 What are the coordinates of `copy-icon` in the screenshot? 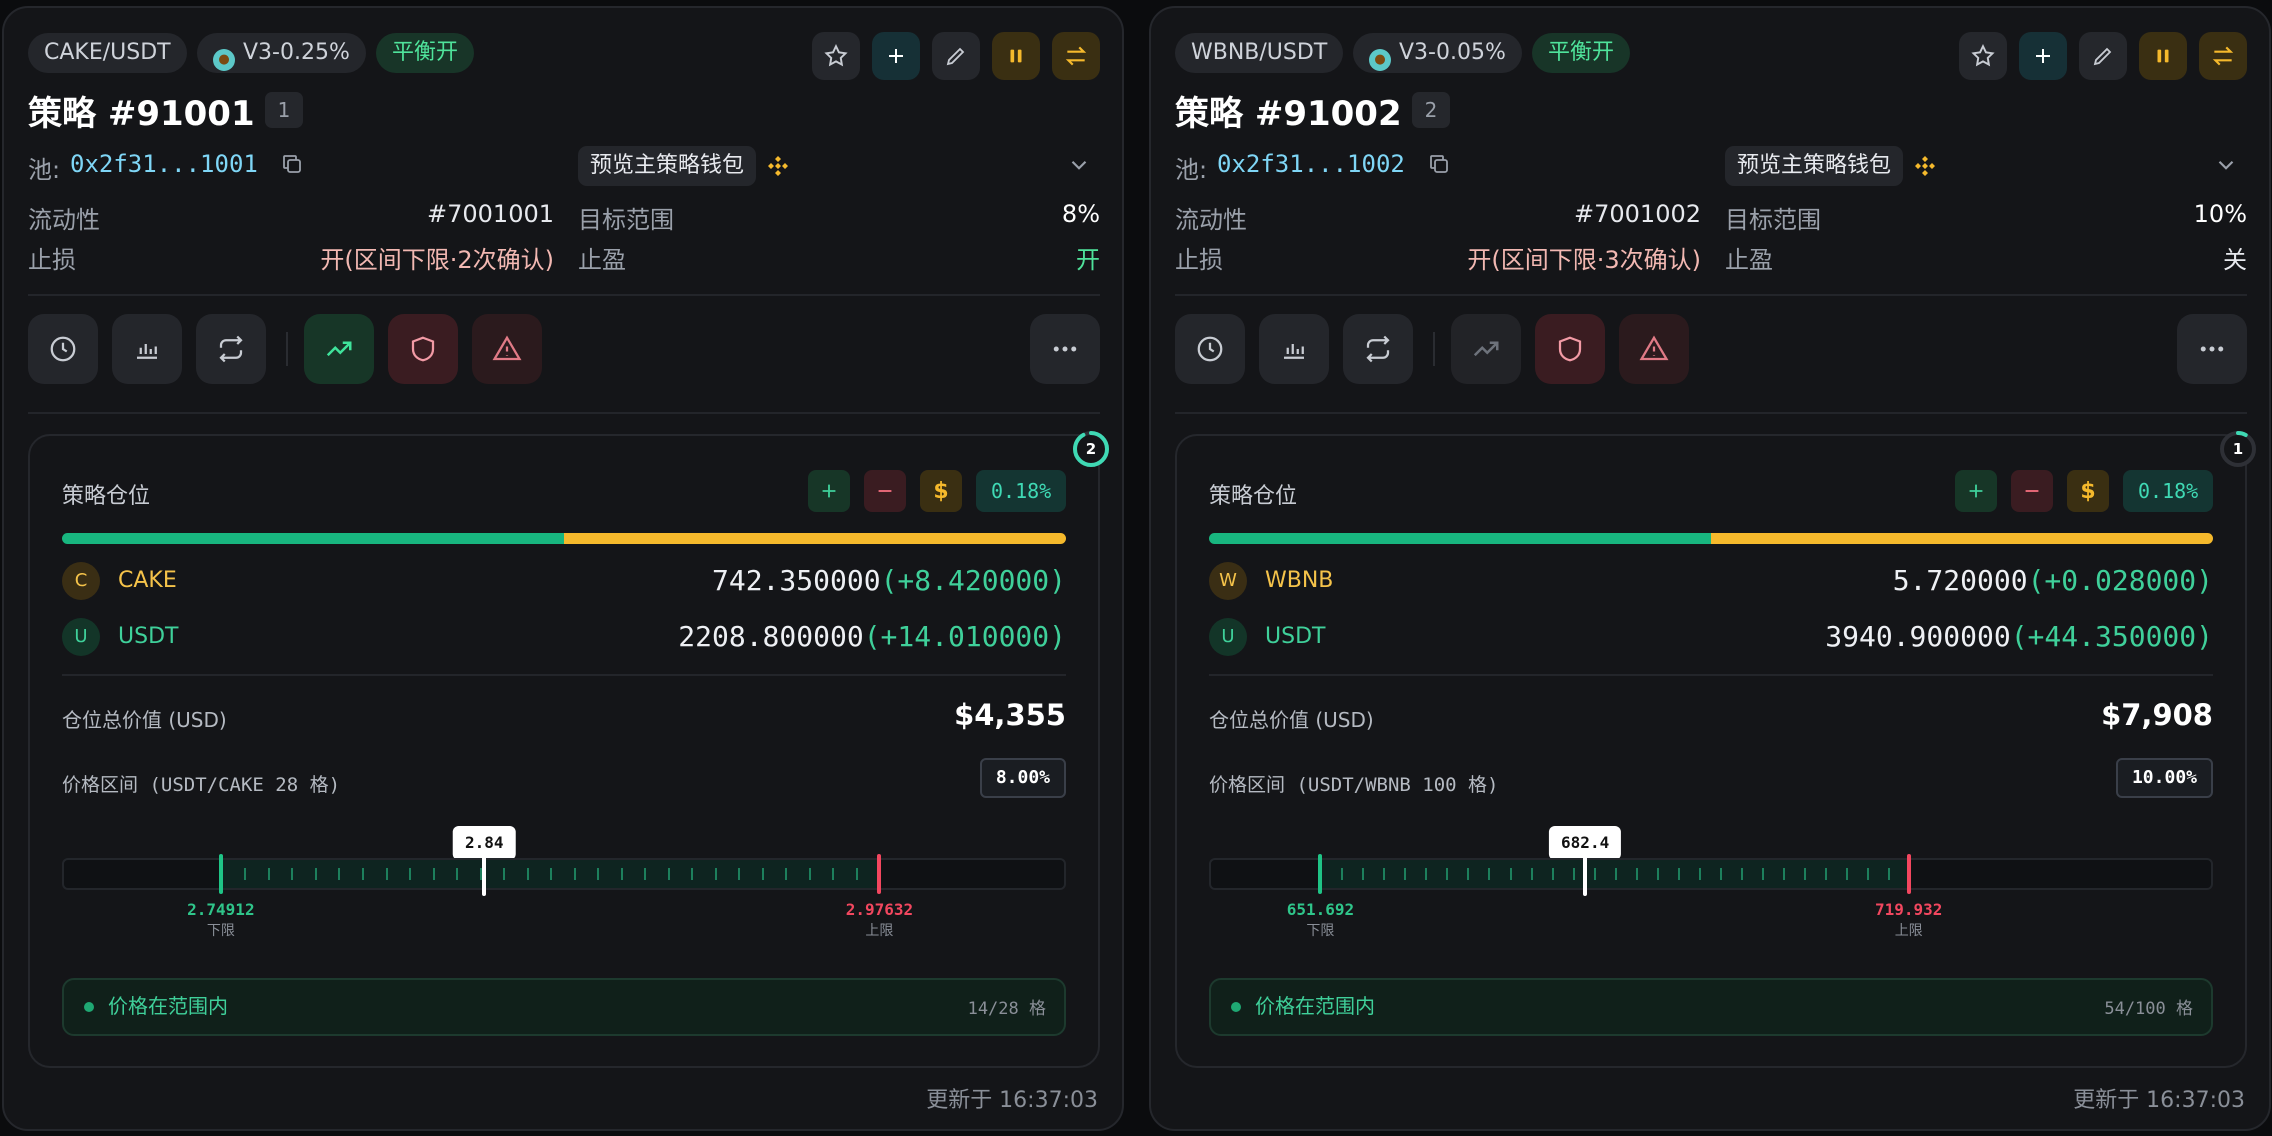 It's located at (292, 164).